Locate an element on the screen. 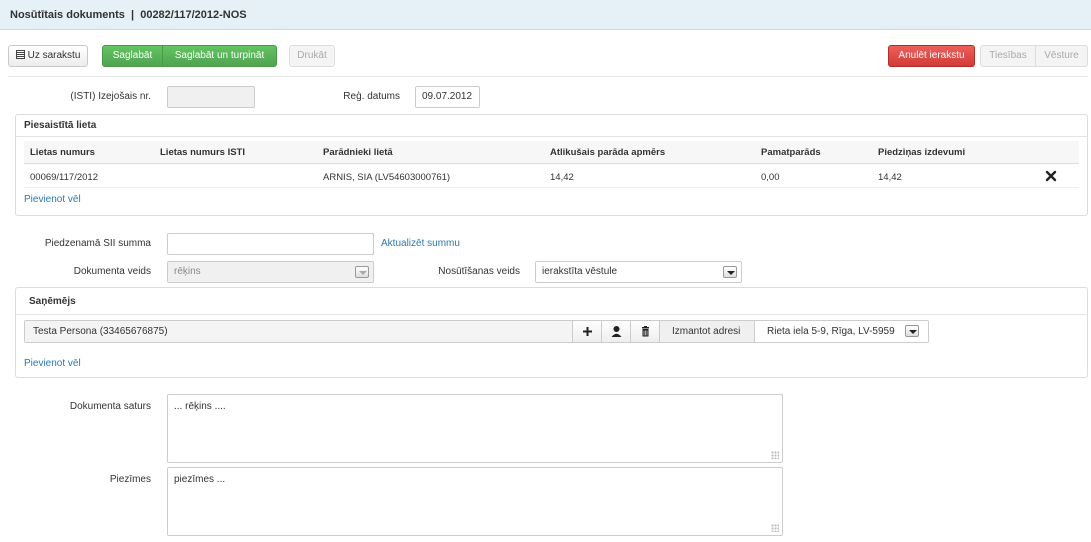 The height and width of the screenshot is (542, 1091). save-and-continue-label: Saglabāt un turpināt is located at coordinates (219, 55).